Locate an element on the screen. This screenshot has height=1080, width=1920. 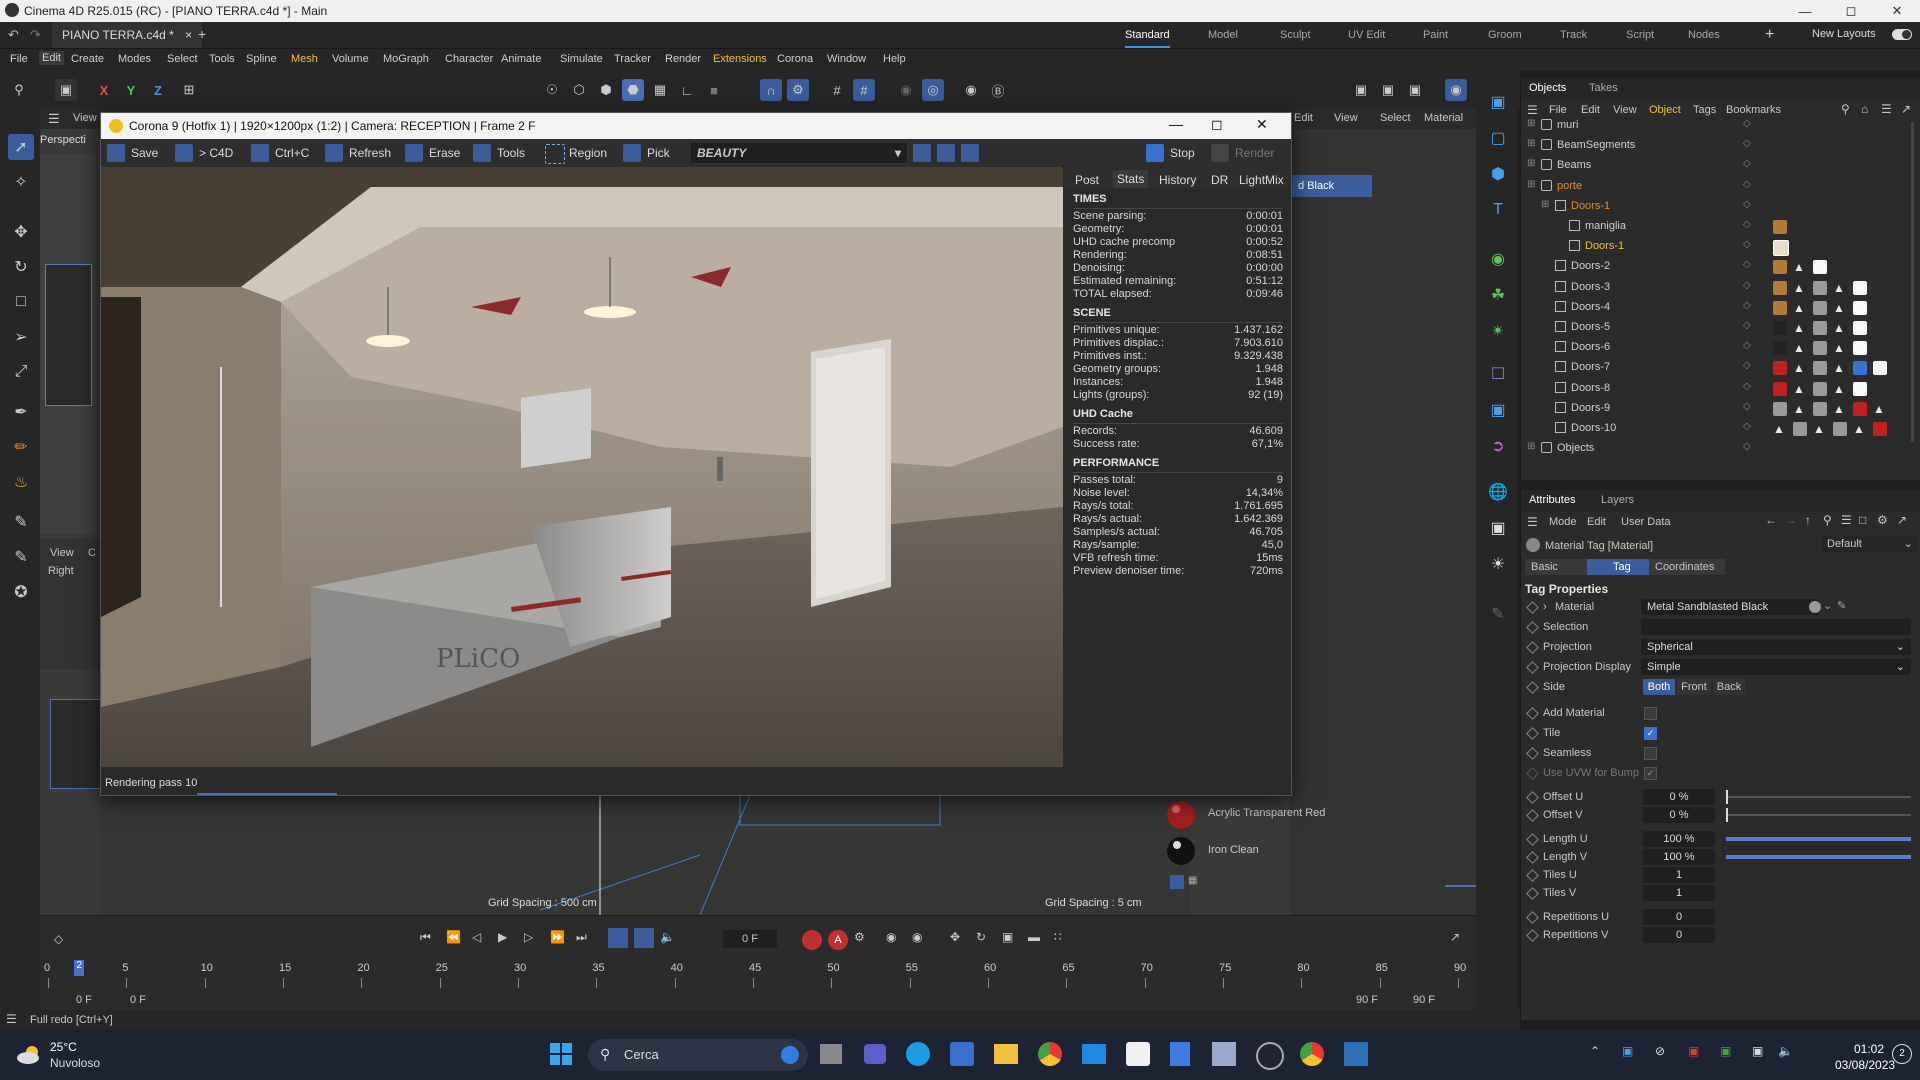
go-to-start-icon: ⏮ is located at coordinates (425, 937).